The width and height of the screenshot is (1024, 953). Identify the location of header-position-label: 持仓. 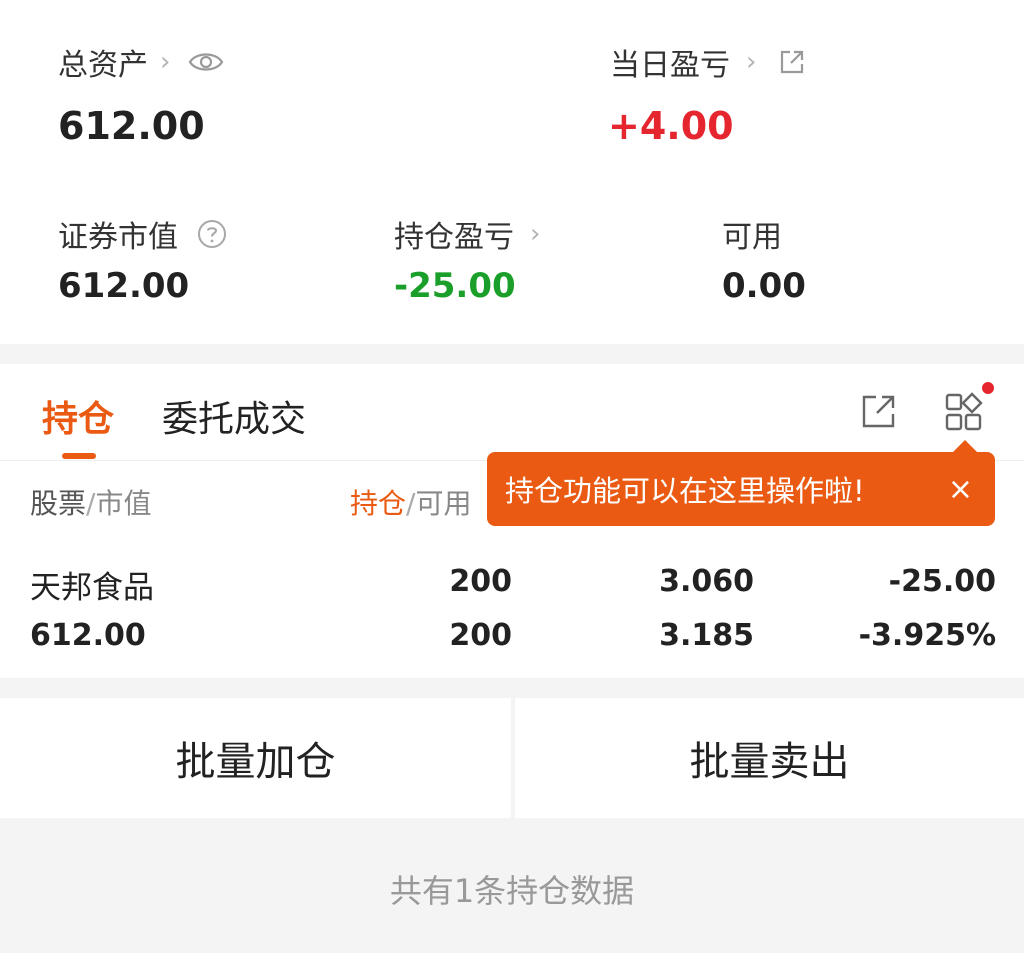
(378, 503).